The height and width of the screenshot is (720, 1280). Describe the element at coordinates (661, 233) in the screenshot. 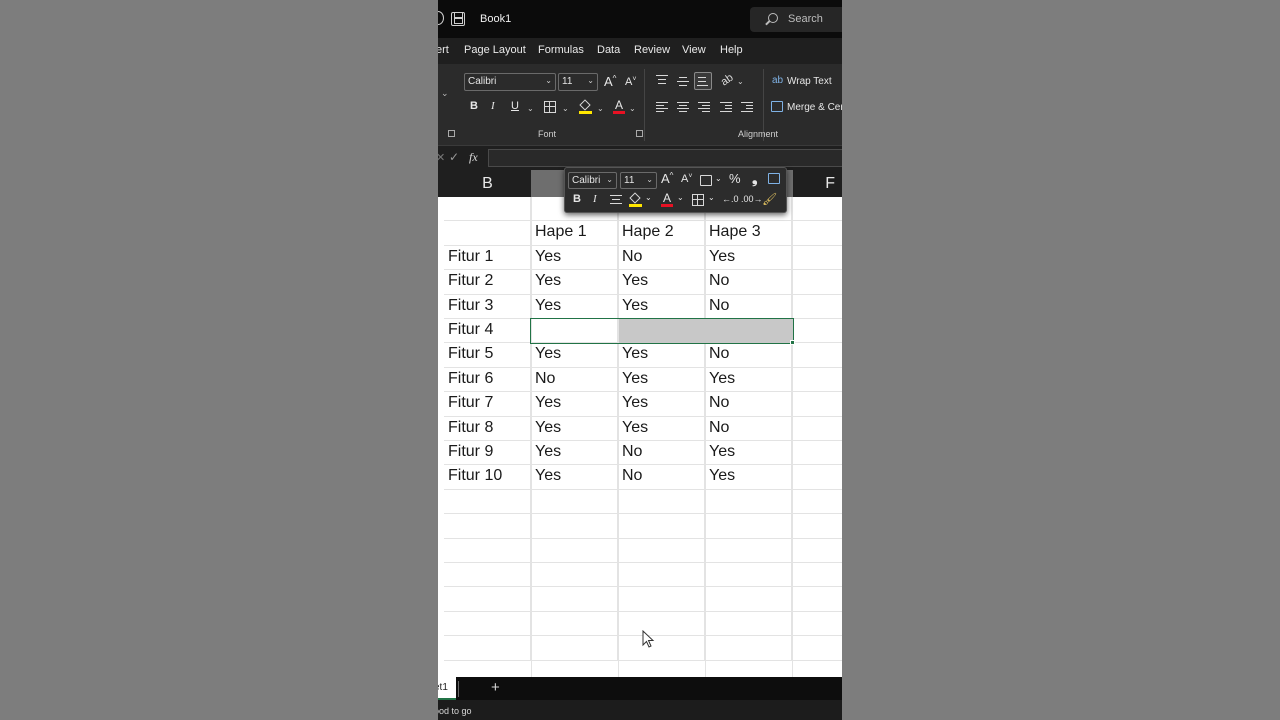

I see `header-cell-hape-2: Hape 2` at that location.